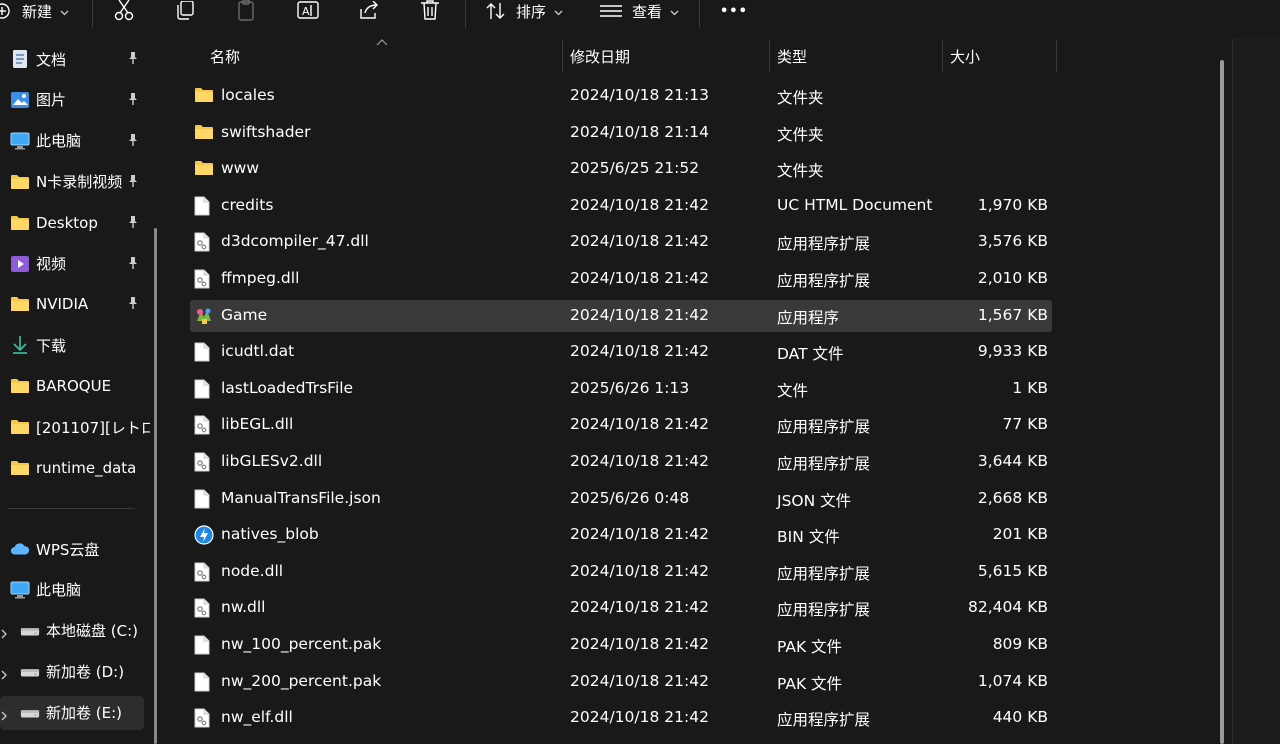 Image resolution: width=1280 pixels, height=744 pixels. I want to click on view-button: 查看, so click(639, 11).